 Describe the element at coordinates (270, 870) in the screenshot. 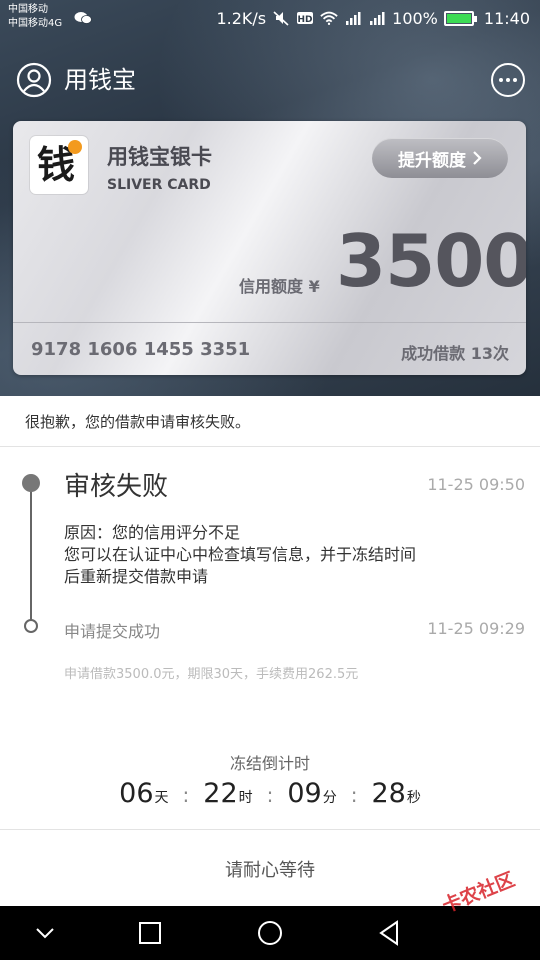

I see `wait-message: 请耐心等待` at that location.